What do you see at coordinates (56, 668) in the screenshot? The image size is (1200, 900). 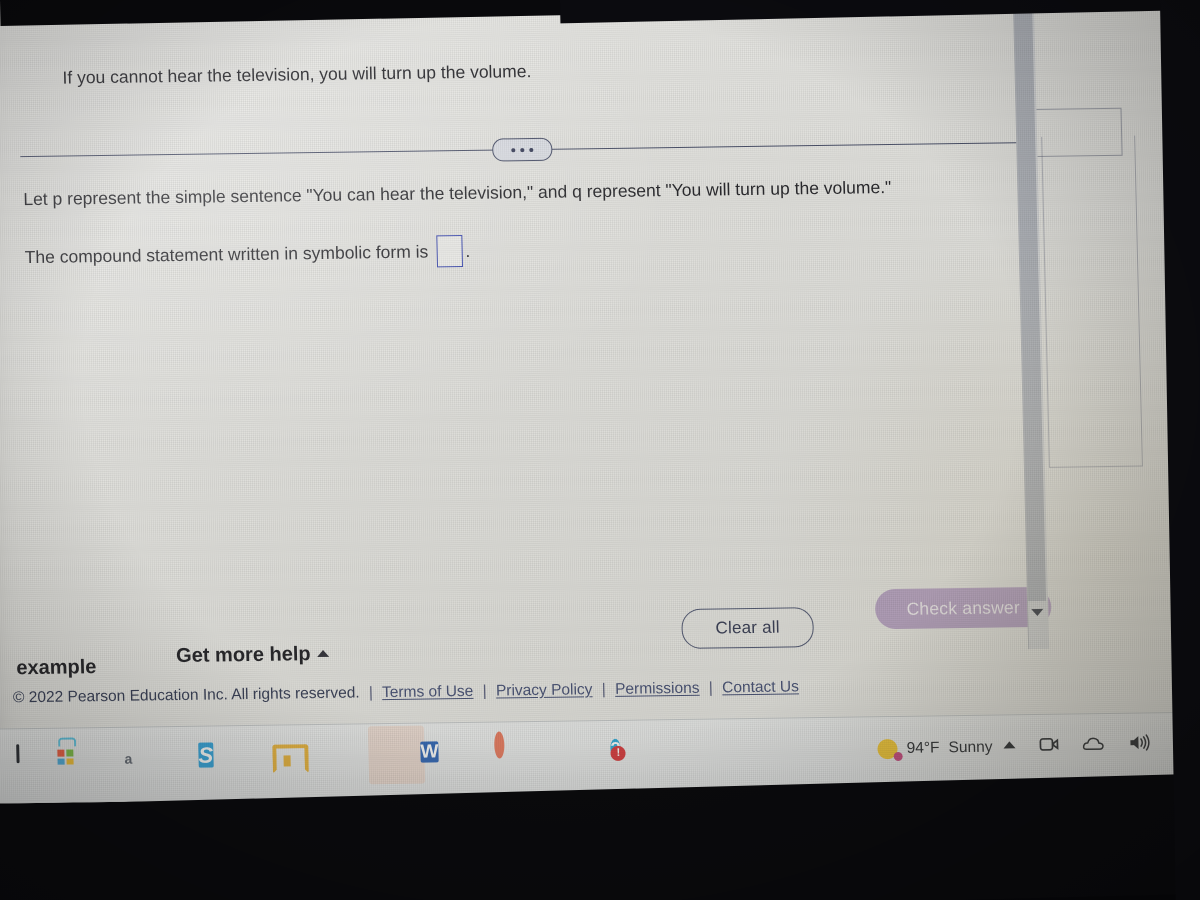 I see `example-link: example` at bounding box center [56, 668].